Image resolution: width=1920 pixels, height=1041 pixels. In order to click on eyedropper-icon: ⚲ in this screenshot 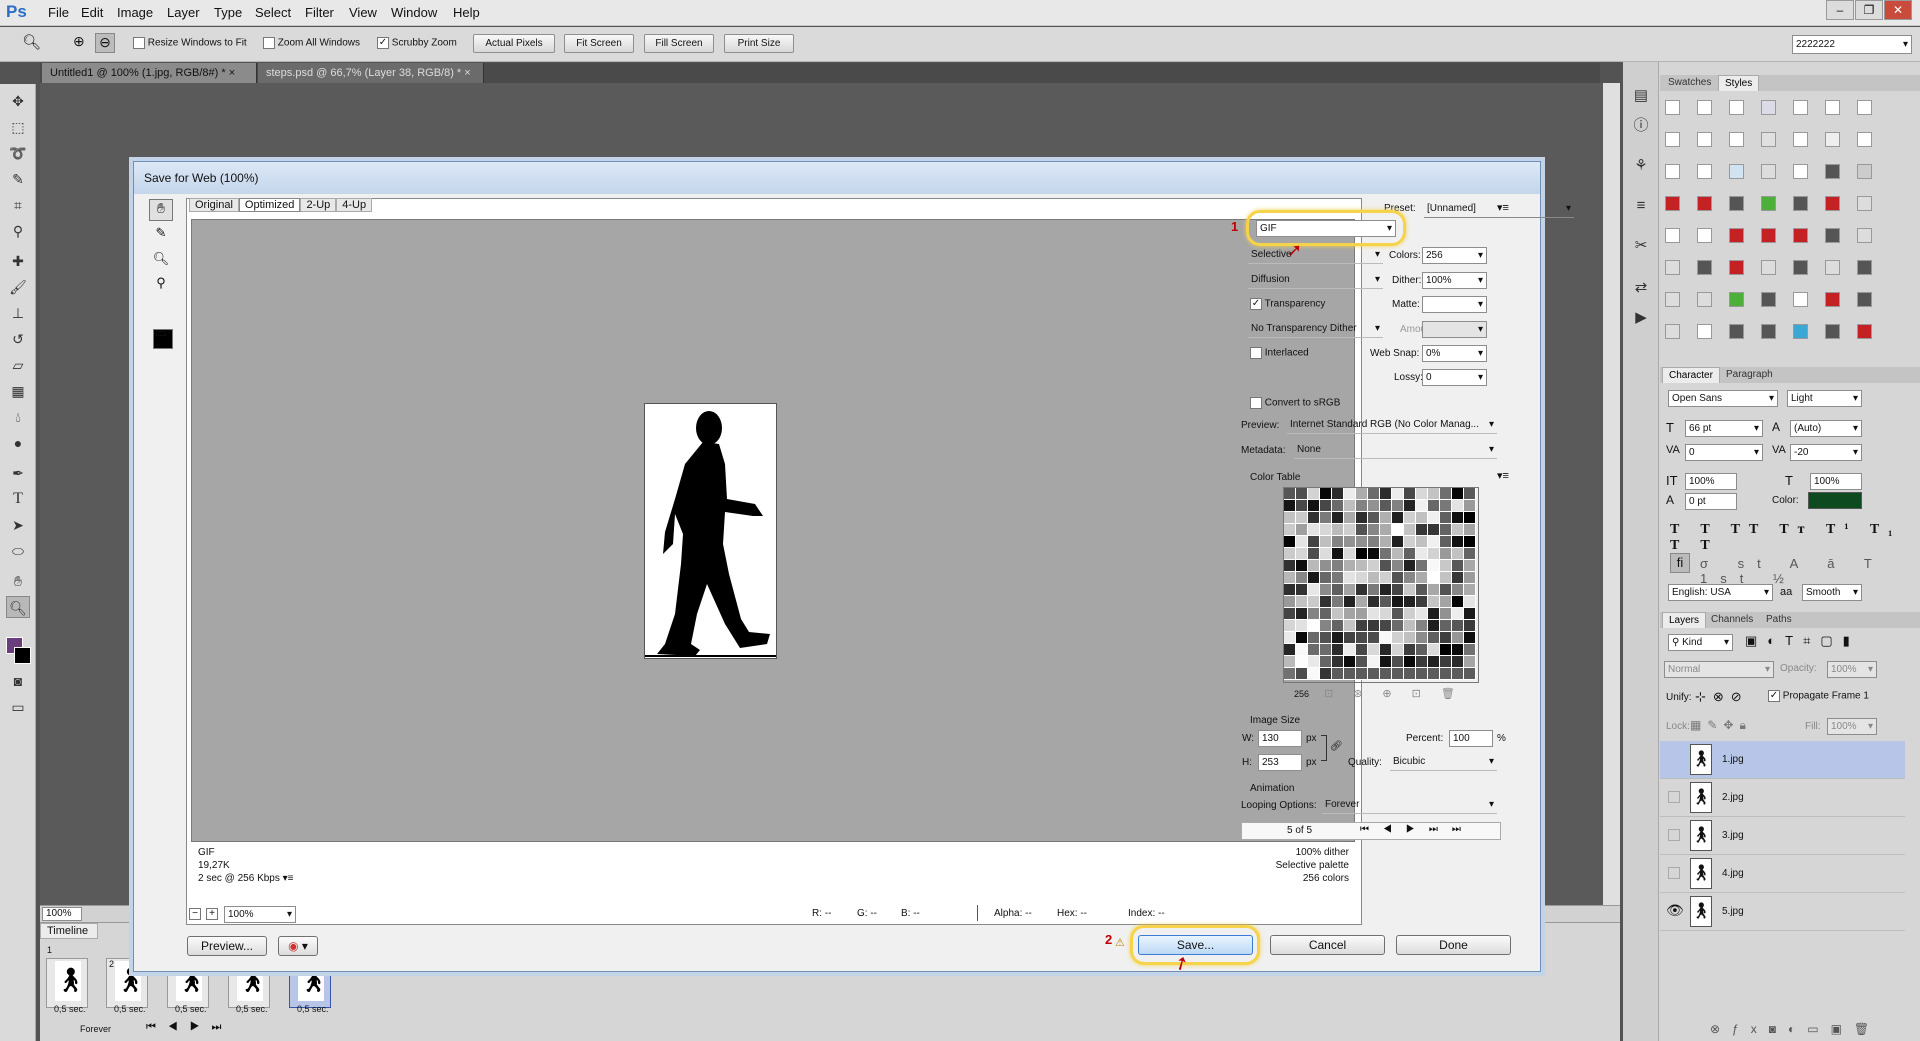, I will do `click(161, 286)`.